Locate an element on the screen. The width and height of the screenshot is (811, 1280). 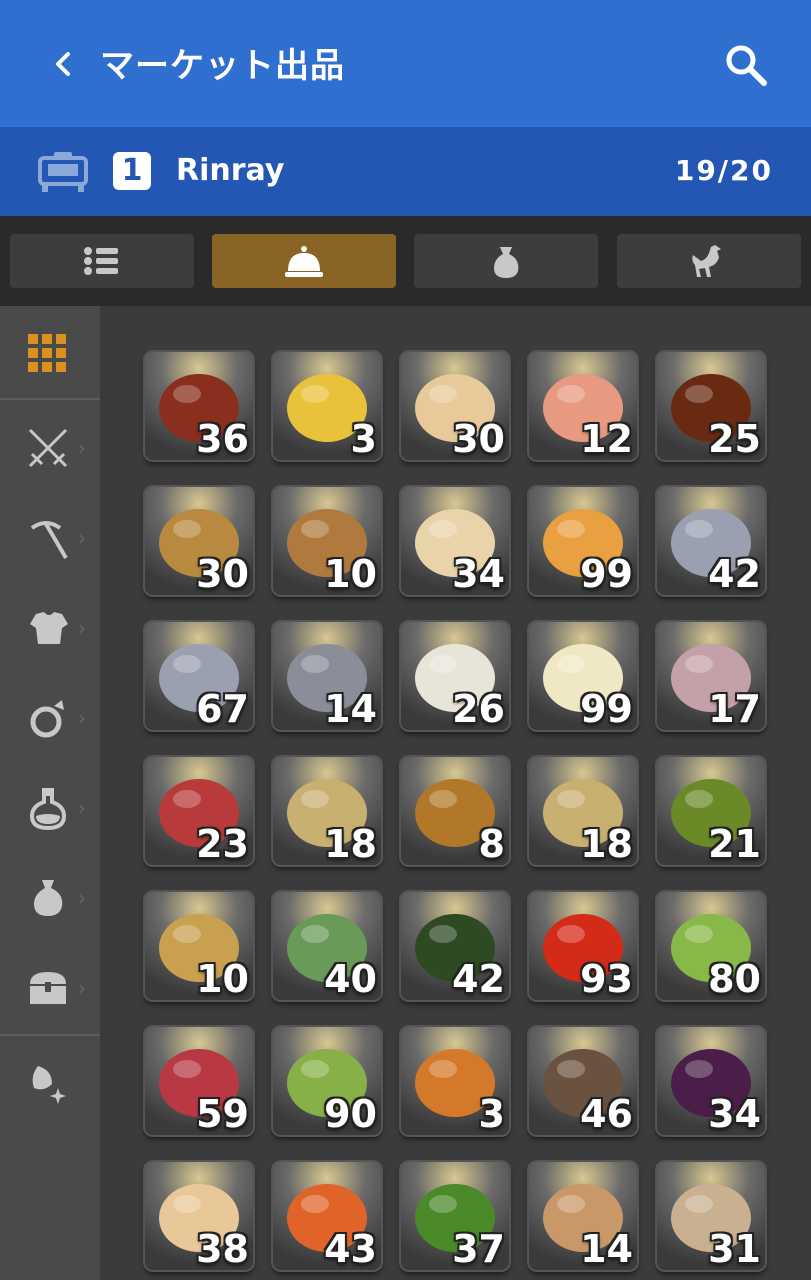
item-milk-can-2: 67 is located at coordinates (199, 676).